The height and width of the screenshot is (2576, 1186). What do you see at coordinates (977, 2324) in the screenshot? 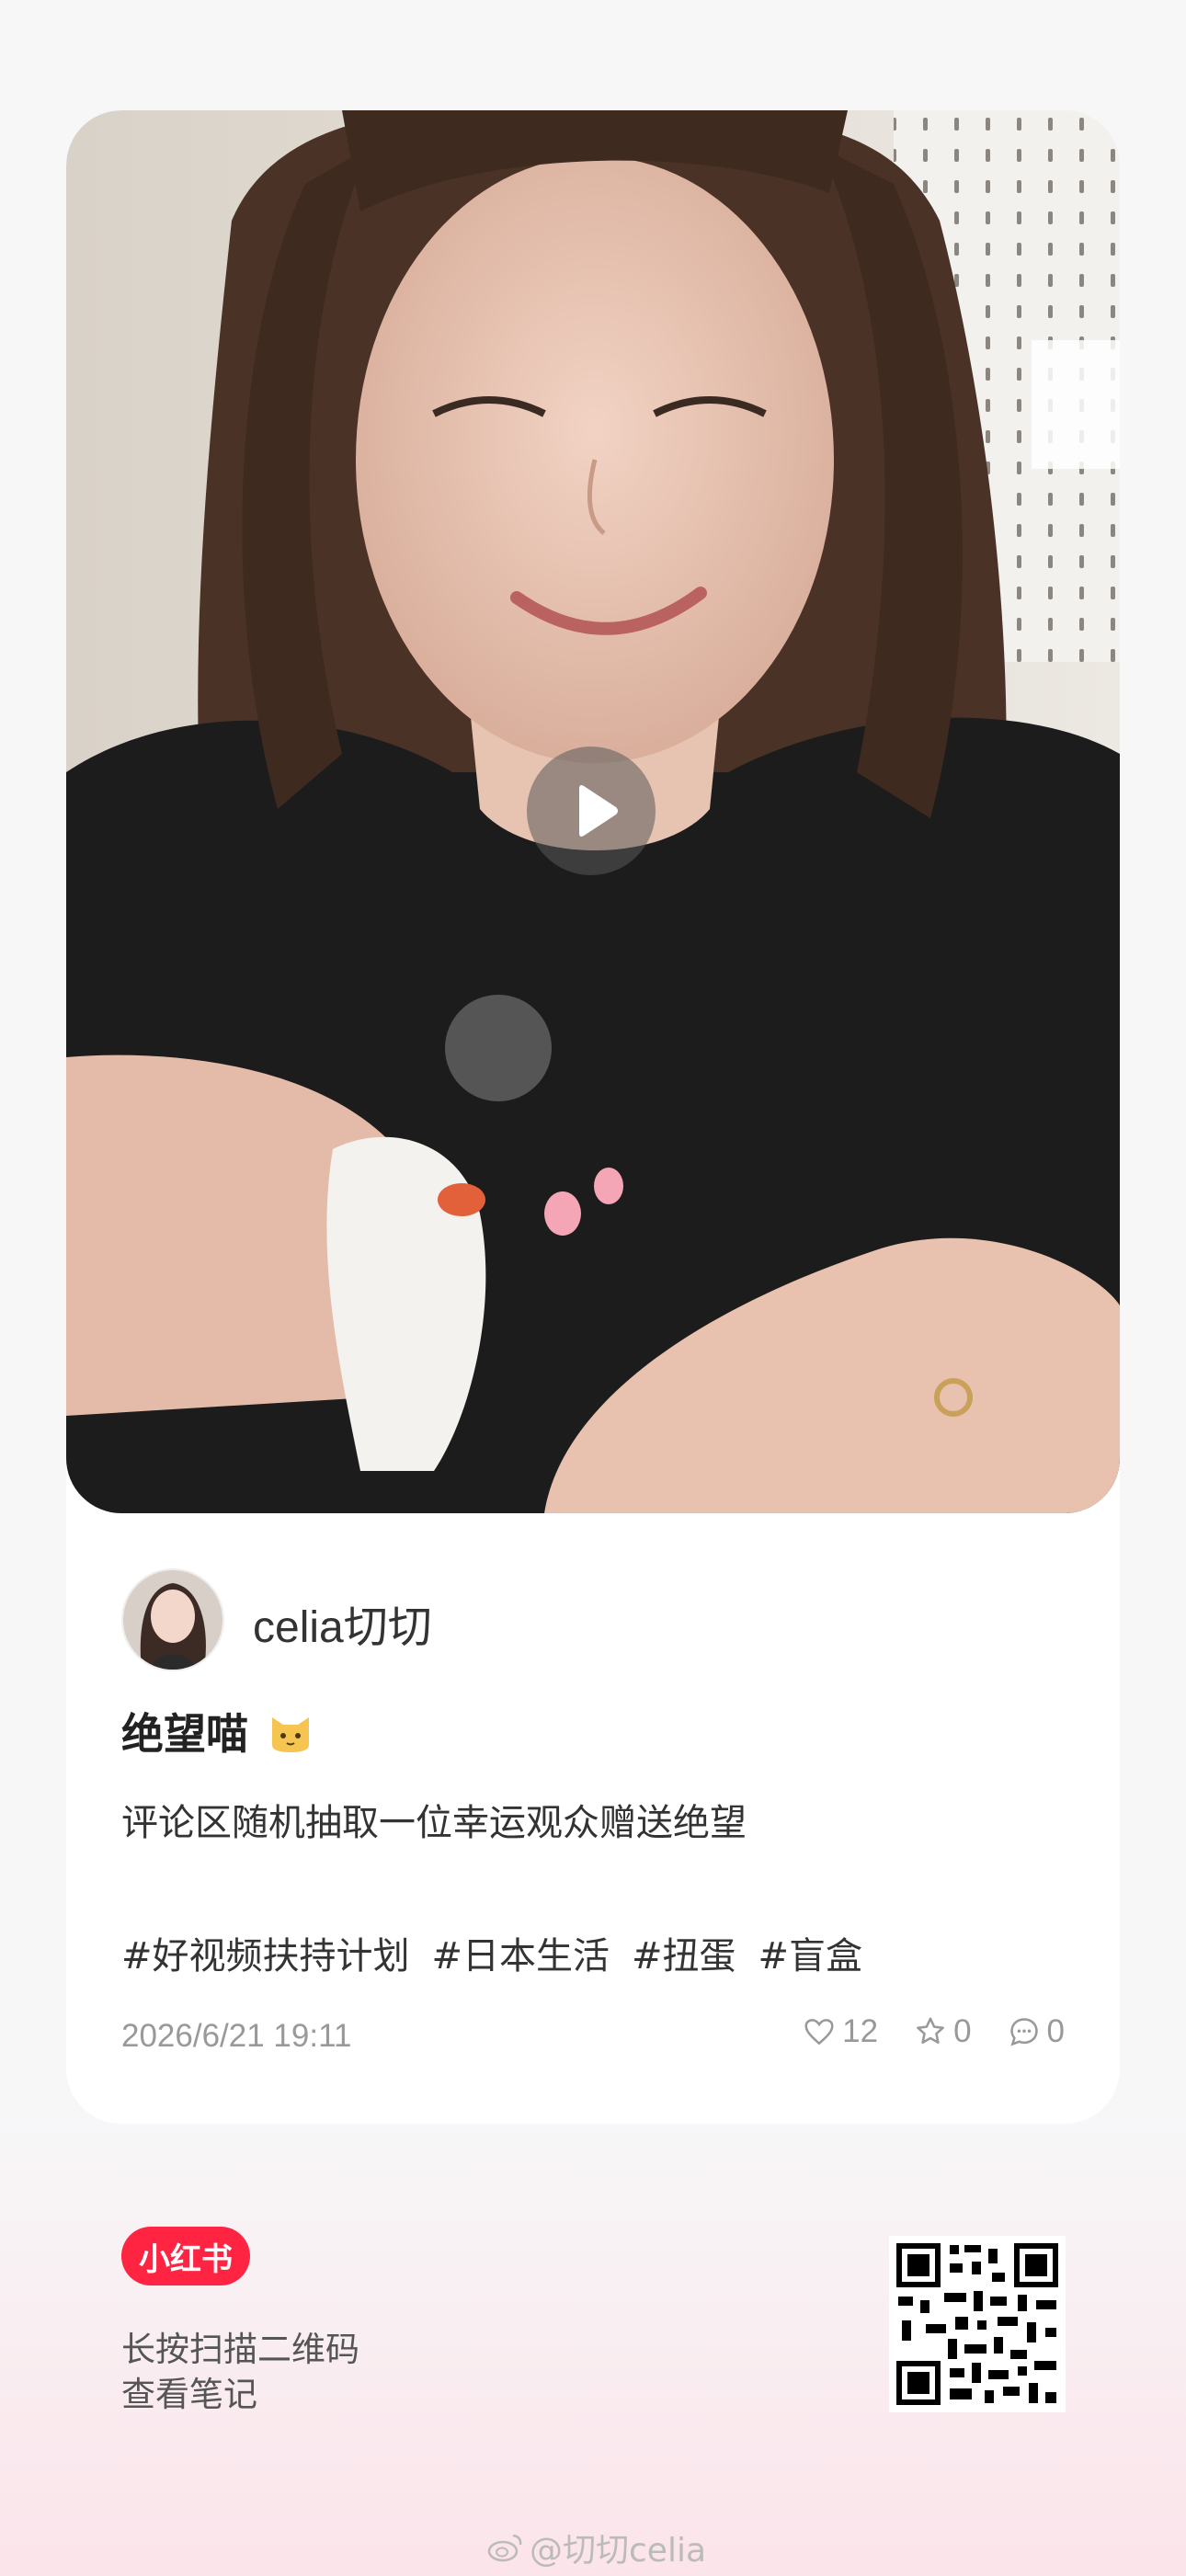
I see `qr-code` at bounding box center [977, 2324].